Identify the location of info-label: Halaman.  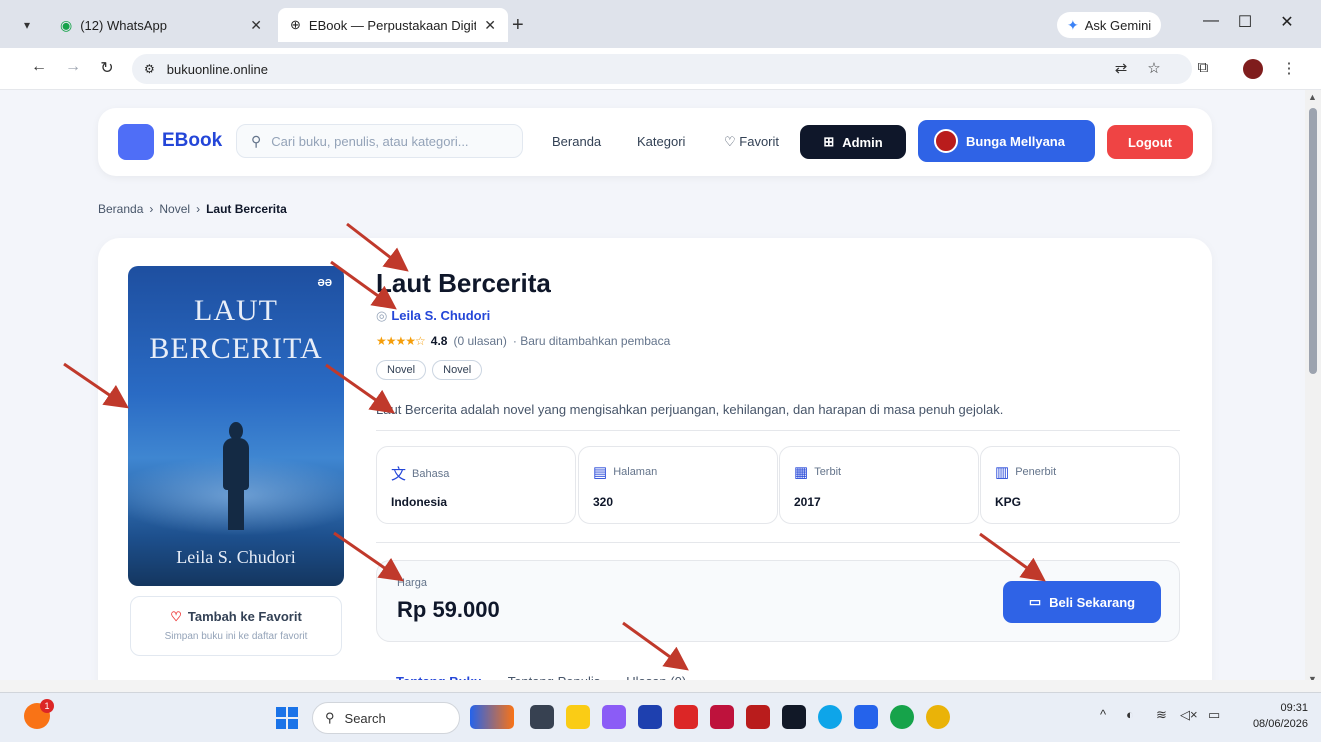
(635, 472).